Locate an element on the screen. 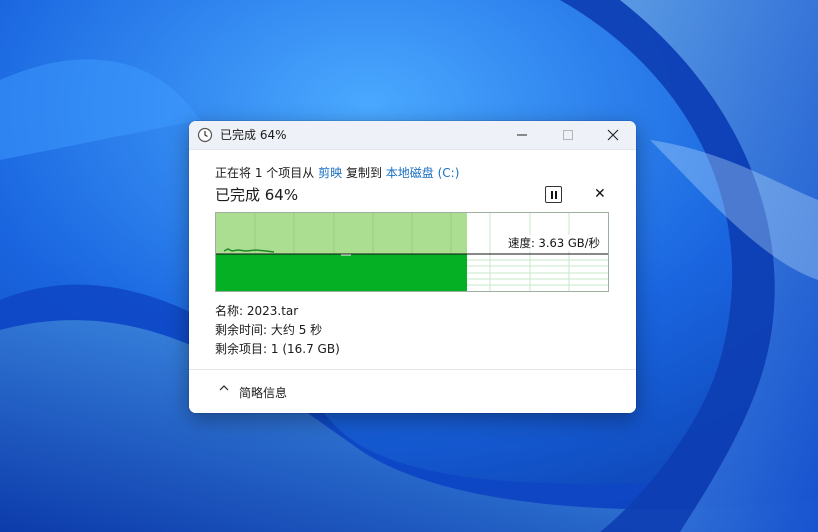 This screenshot has width=818, height=532. items-remaining-row: 剩余项目: 1 (16.7 GB) is located at coordinates (277, 349).